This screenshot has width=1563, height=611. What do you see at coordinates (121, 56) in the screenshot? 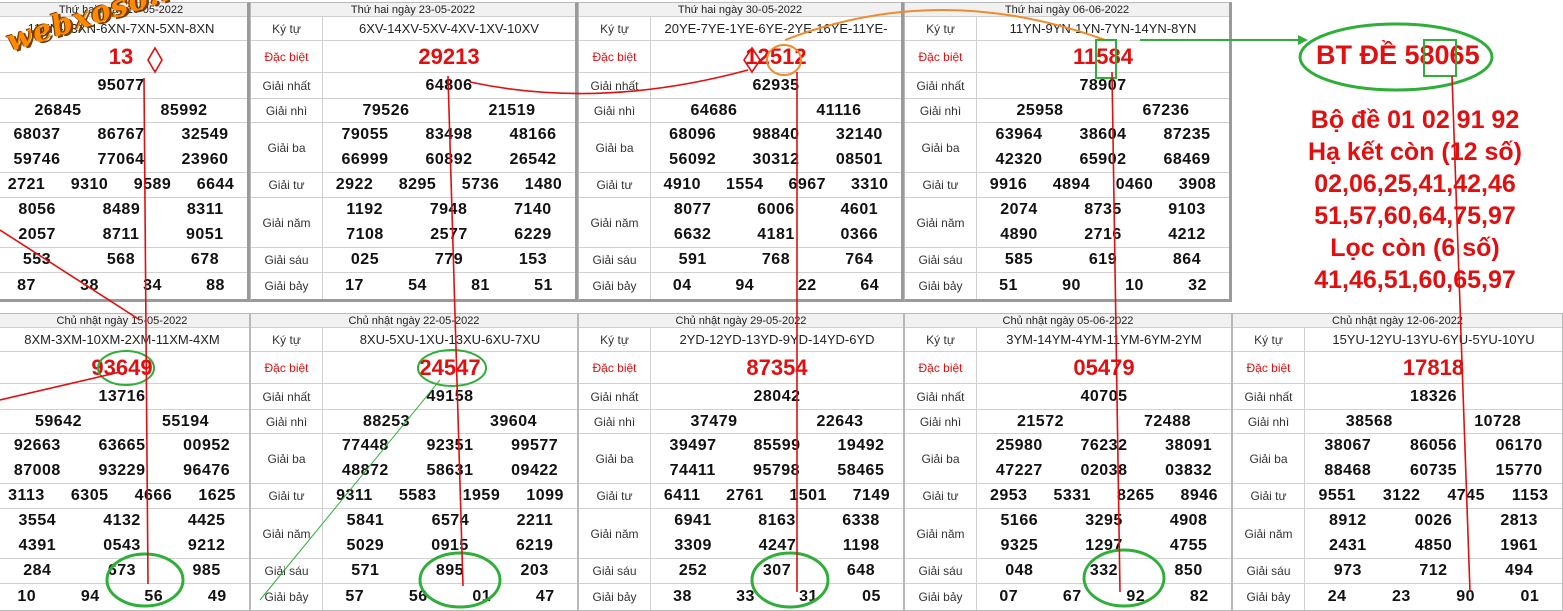
I see `prize-number: 13` at bounding box center [121, 56].